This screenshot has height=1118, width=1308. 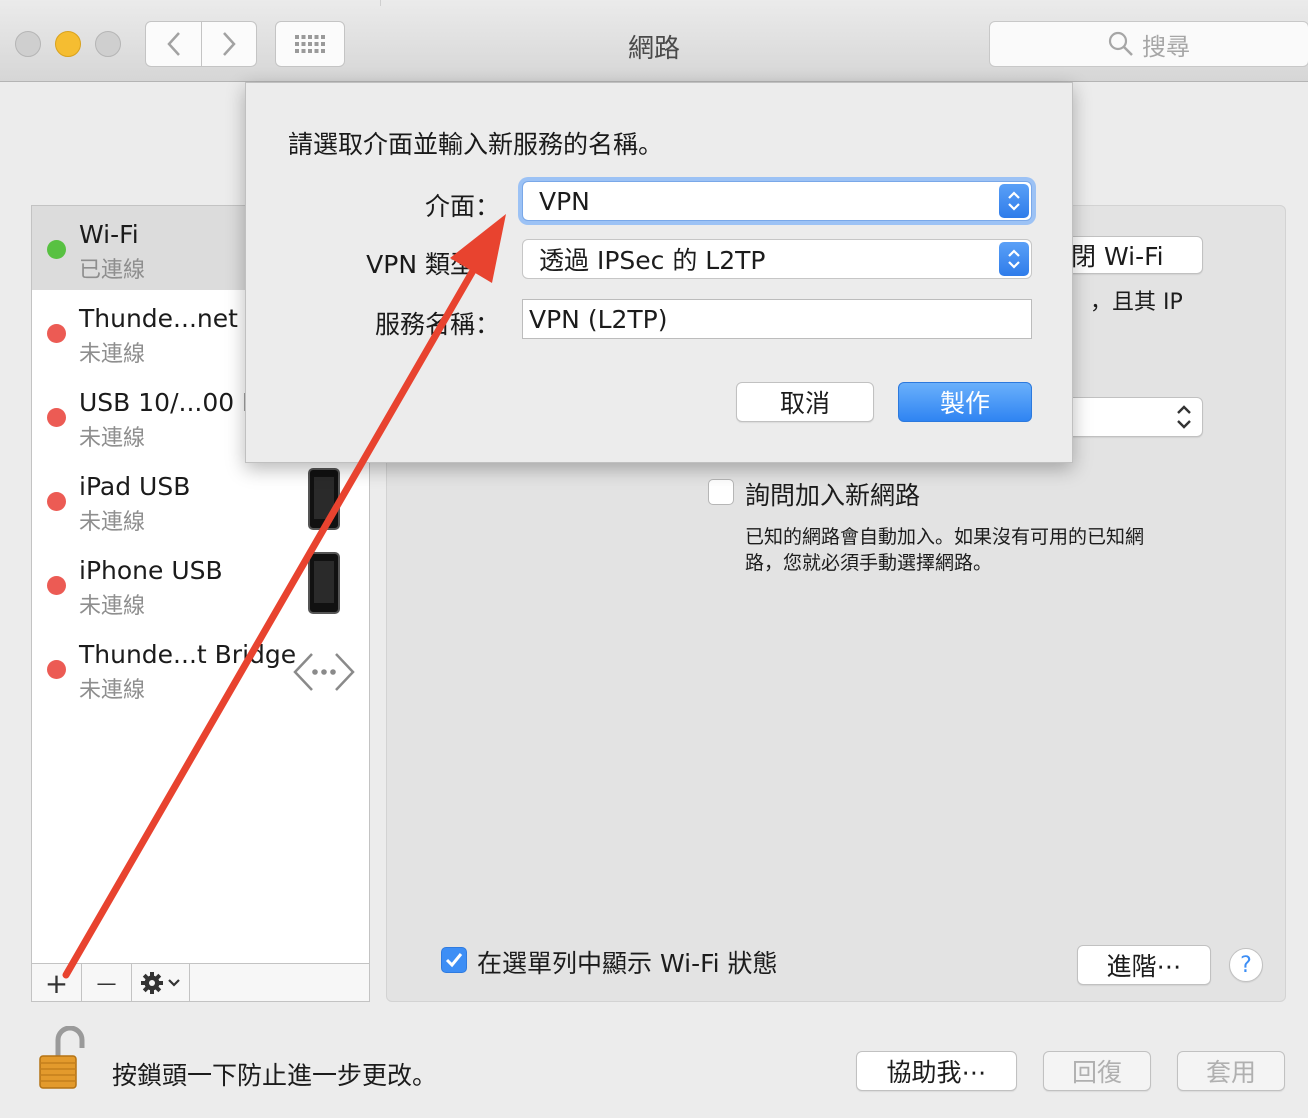 I want to click on show-wifi-status-checkbox, so click(x=454, y=960).